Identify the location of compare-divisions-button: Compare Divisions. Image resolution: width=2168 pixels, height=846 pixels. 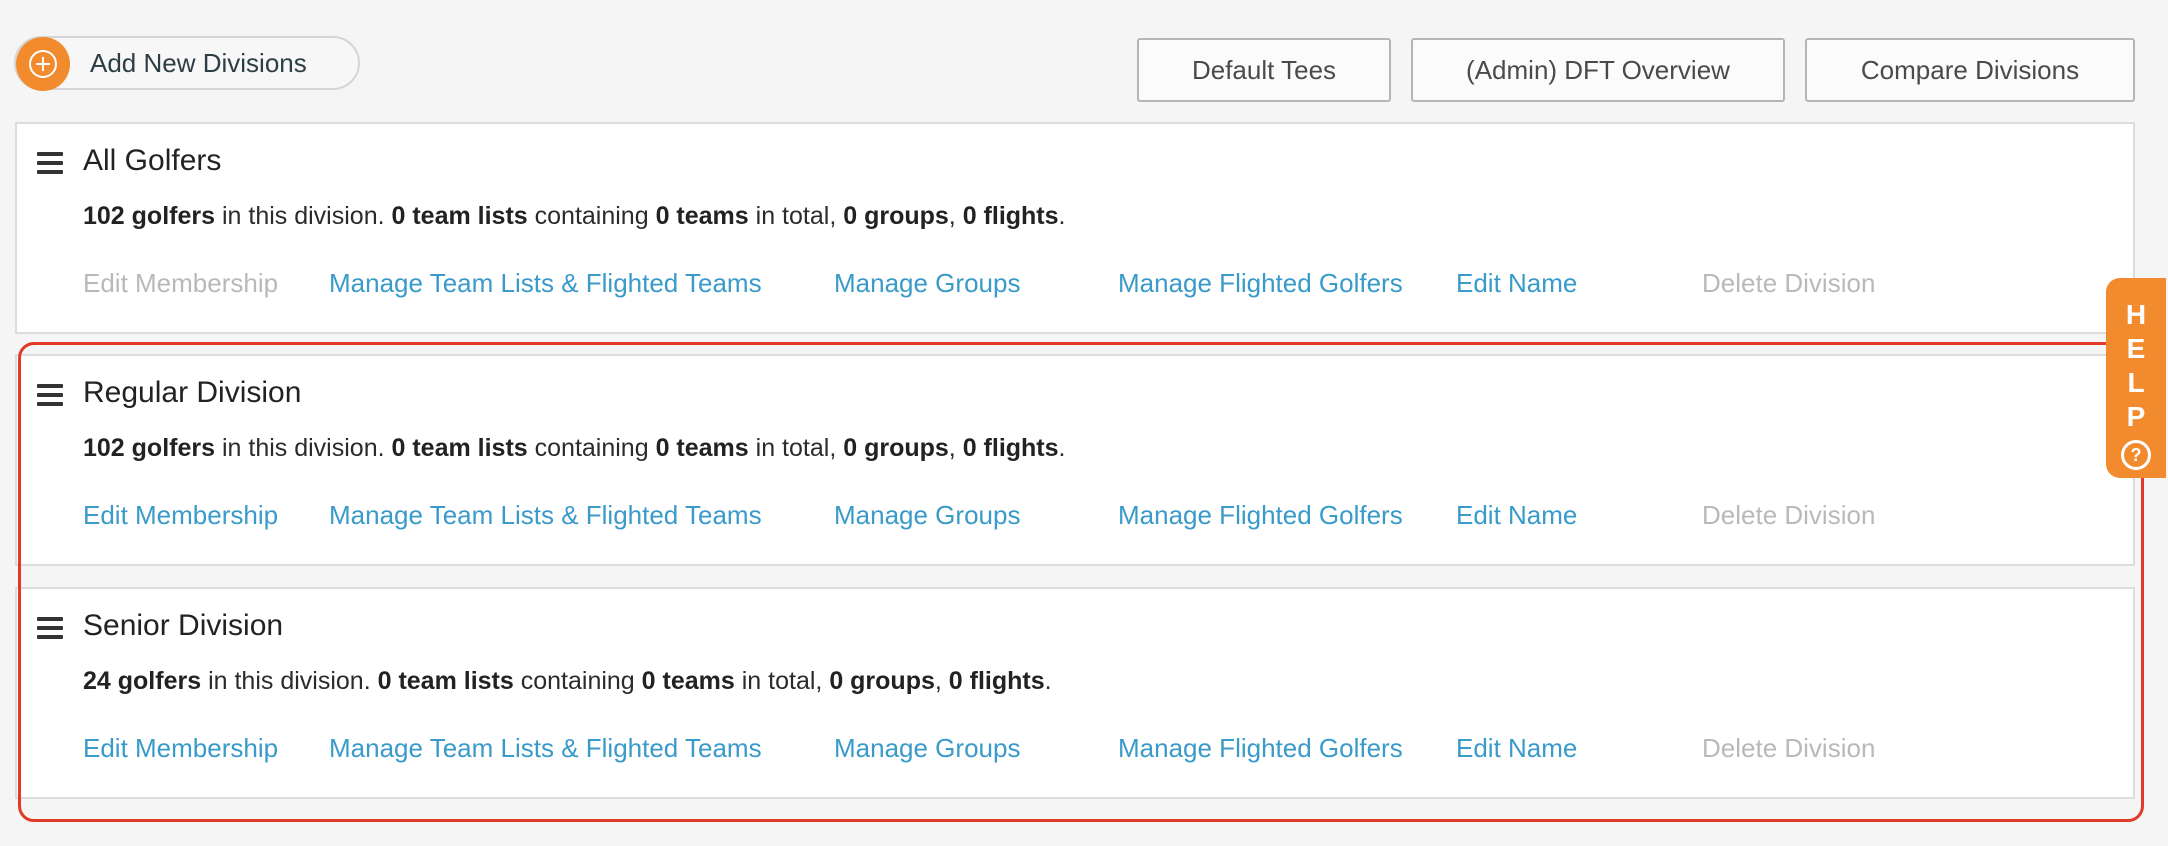
(1970, 70).